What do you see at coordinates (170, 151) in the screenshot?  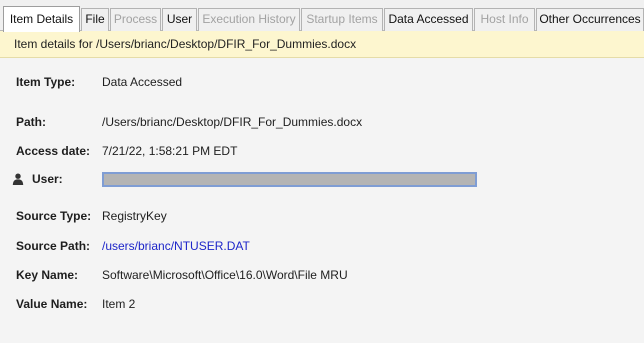 I see `access-date-value: 7/21/22, 1:58:21 PM EDT` at bounding box center [170, 151].